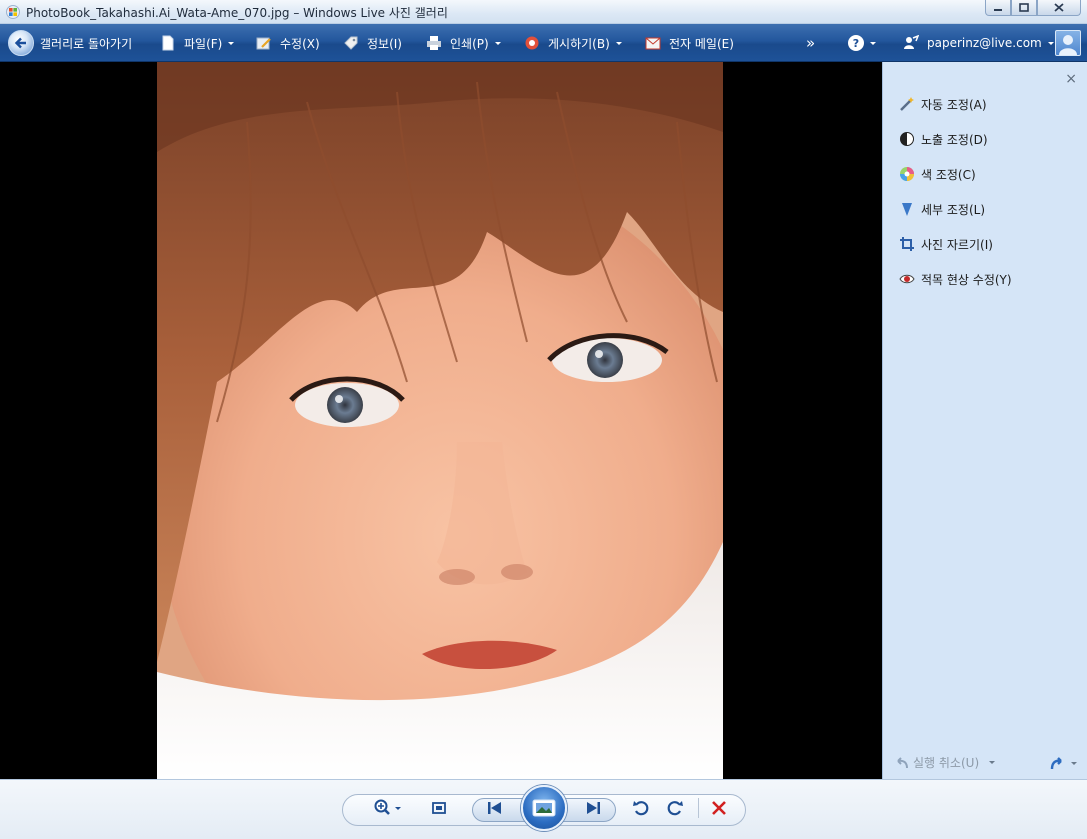 The image size is (1087, 839). I want to click on slideshow-icon, so click(544, 808).